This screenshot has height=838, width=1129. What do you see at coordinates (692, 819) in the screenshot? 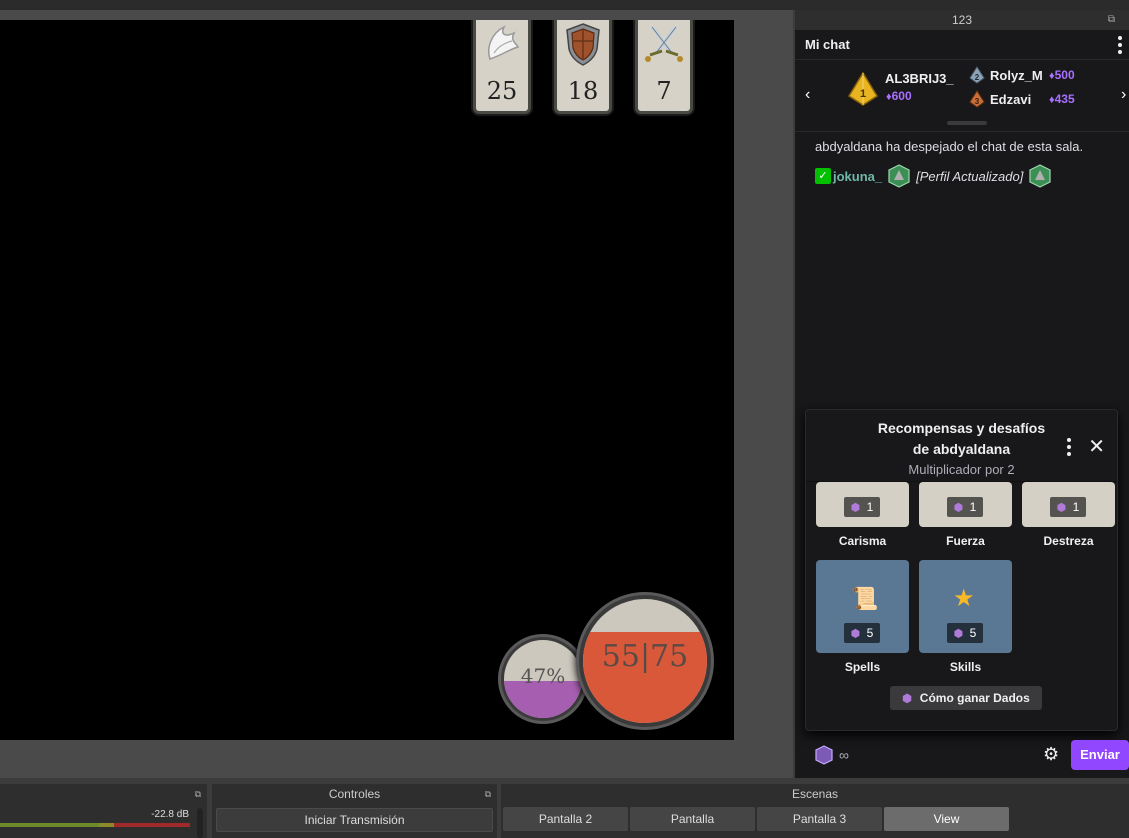
I see `scene-pantalla: Pantalla` at bounding box center [692, 819].